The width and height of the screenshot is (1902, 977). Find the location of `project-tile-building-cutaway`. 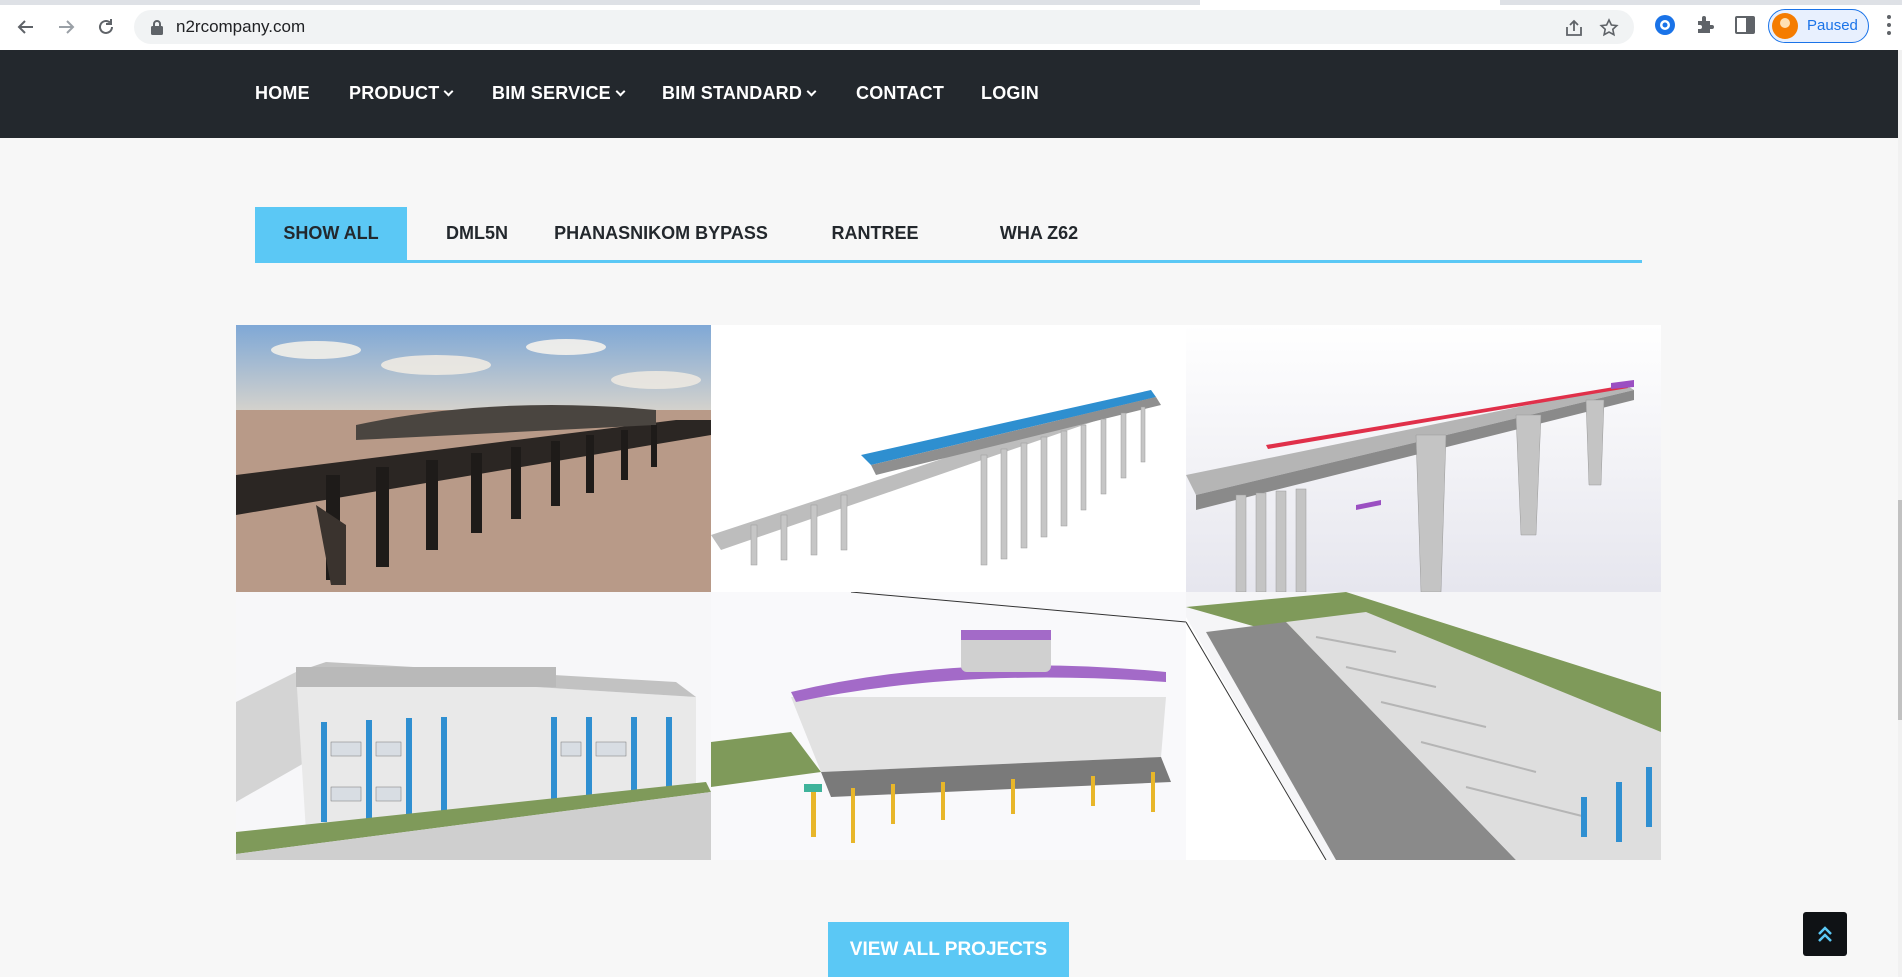

project-tile-building-cutaway is located at coordinates (1423, 726).